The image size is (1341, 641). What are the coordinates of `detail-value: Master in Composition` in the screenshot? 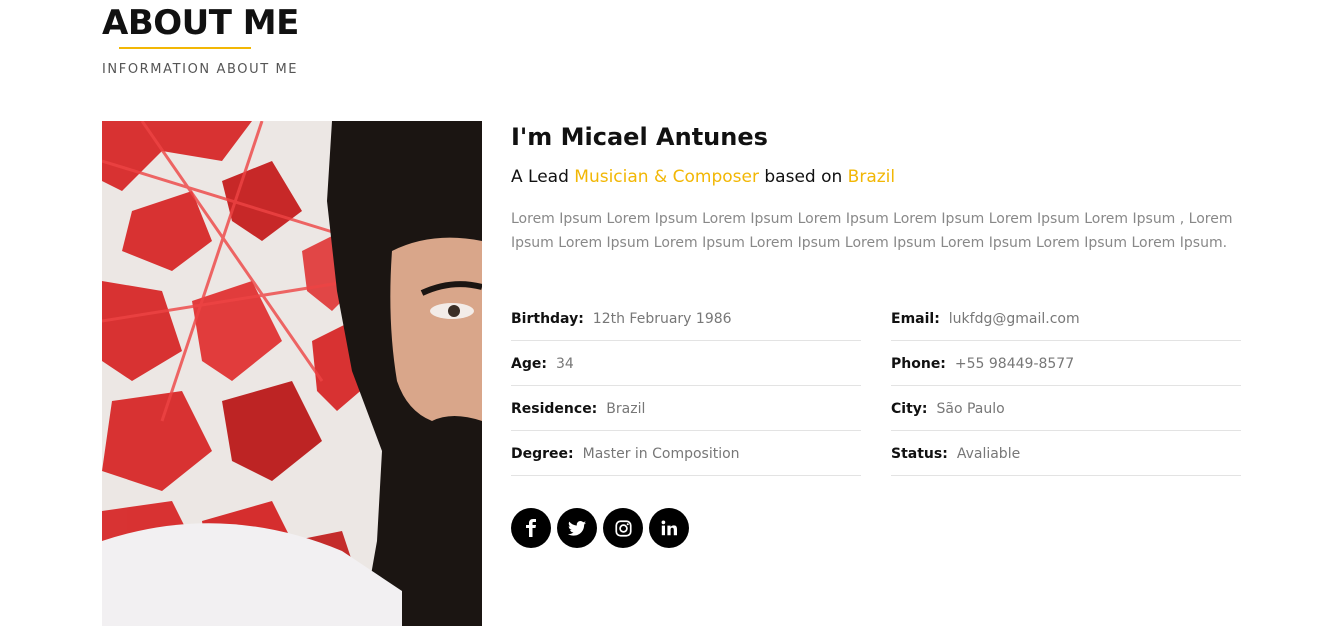 It's located at (661, 453).